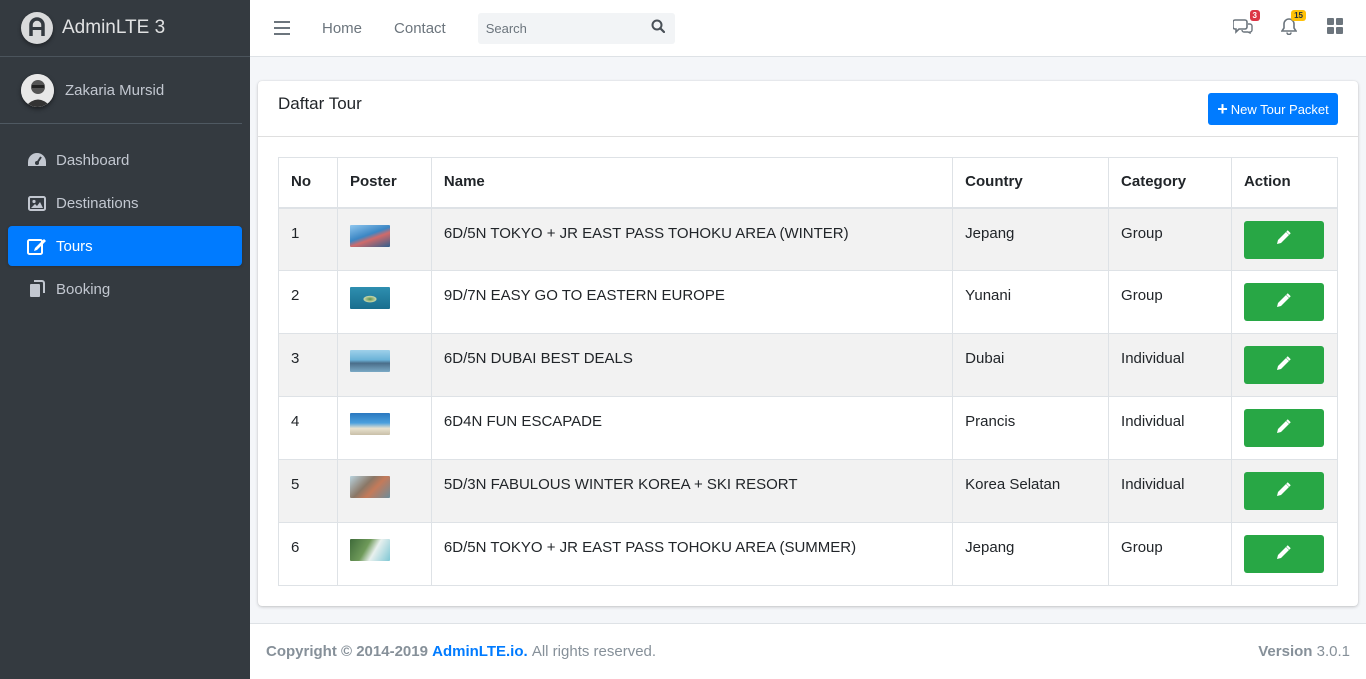 Image resolution: width=1366 pixels, height=679 pixels. Describe the element at coordinates (808, 428) in the screenshot. I see `table-row: 4 6D4N FUN ESCAPADE Prancis Individual` at that location.